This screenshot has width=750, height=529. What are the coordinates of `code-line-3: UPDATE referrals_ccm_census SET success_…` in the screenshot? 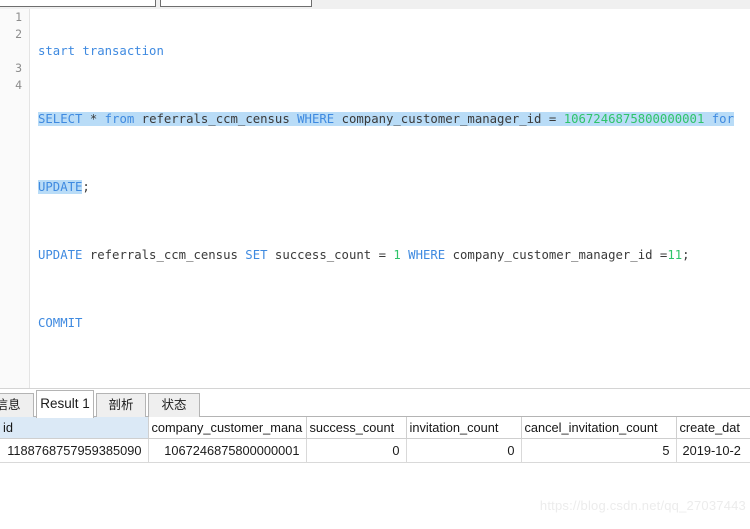 It's located at (394, 255).